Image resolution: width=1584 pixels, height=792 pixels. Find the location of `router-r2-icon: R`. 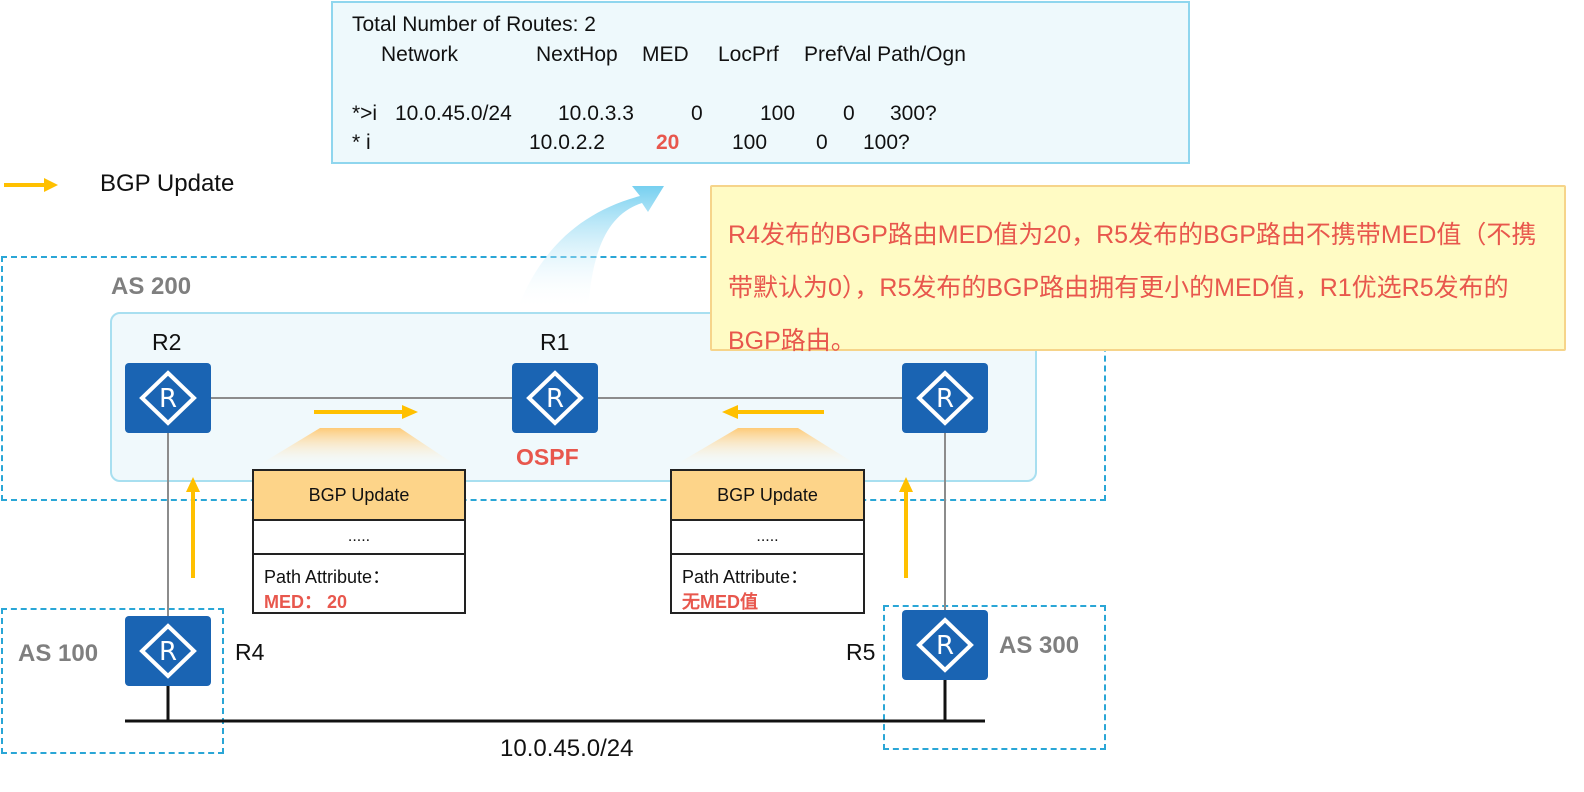

router-r2-icon: R is located at coordinates (168, 398).